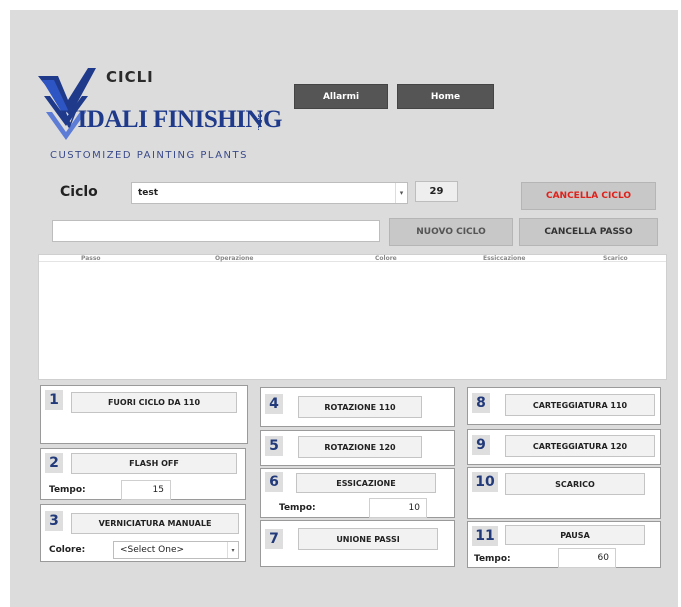  I want to click on fuori-ciclo-110-button: FUORI CICLO DA 110, so click(154, 402).